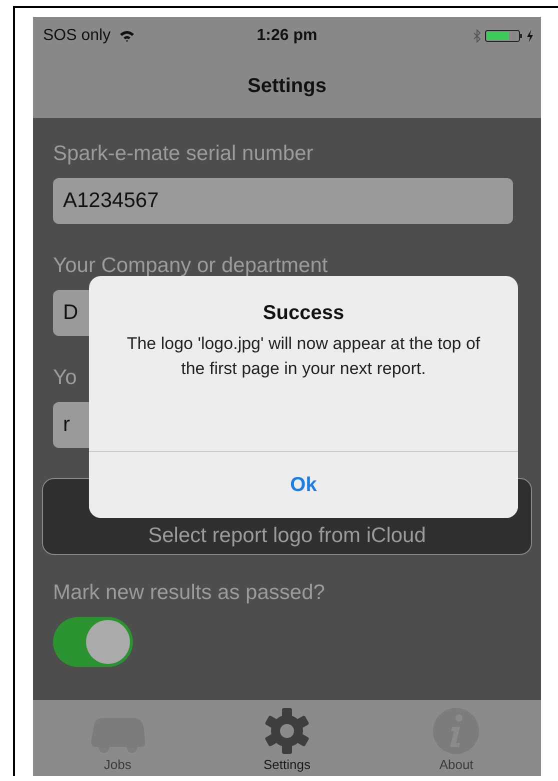  I want to click on clock-text: 1:26 pm, so click(287, 36).